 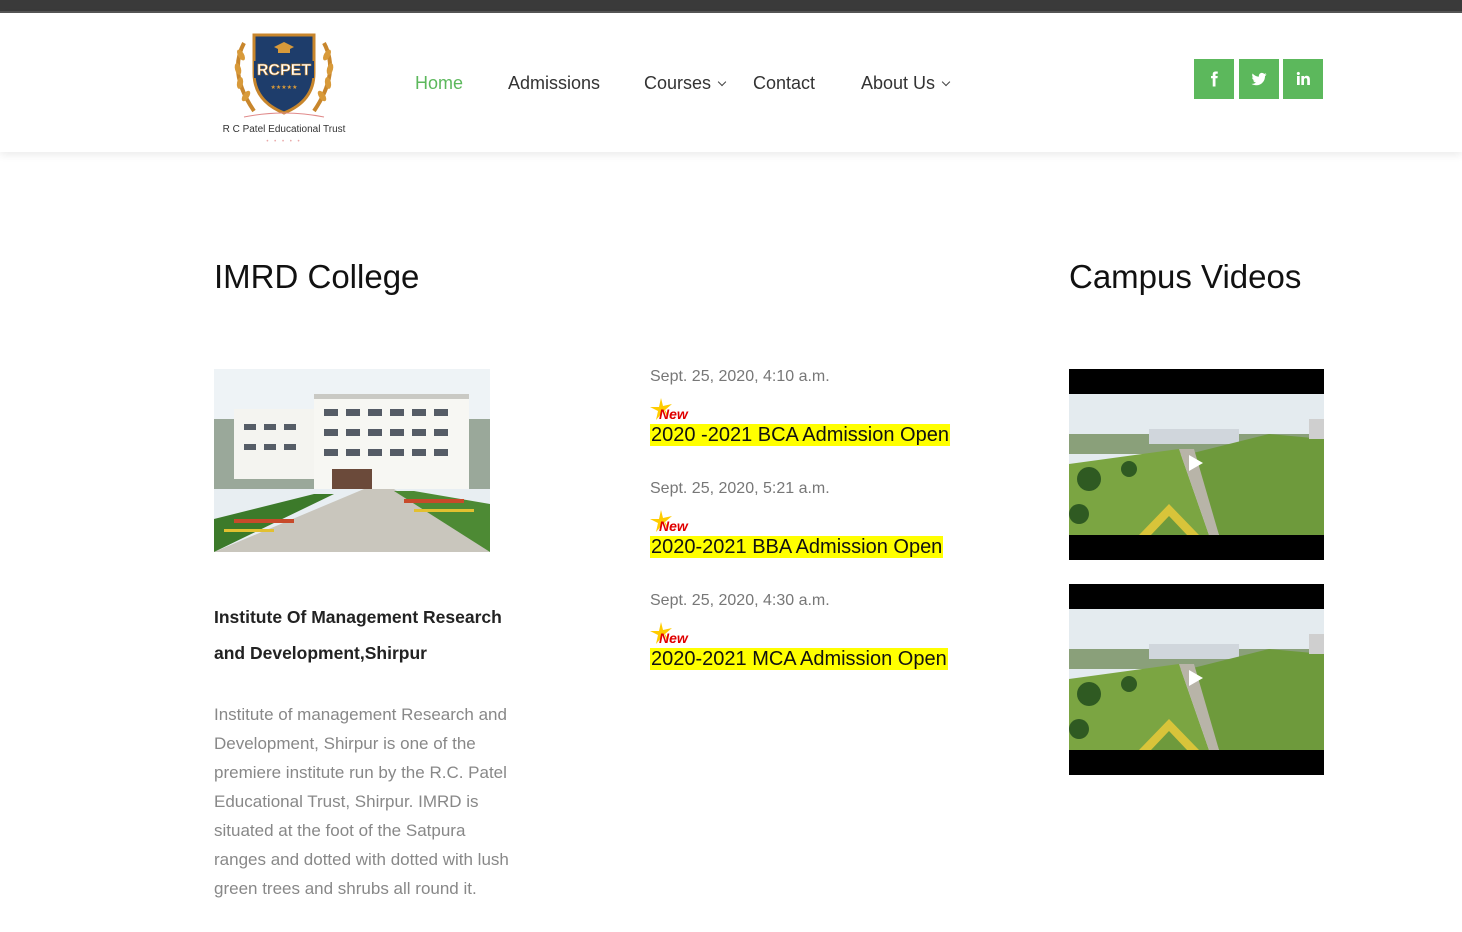 I want to click on college-heading: IMRD College, so click(x=317, y=276).